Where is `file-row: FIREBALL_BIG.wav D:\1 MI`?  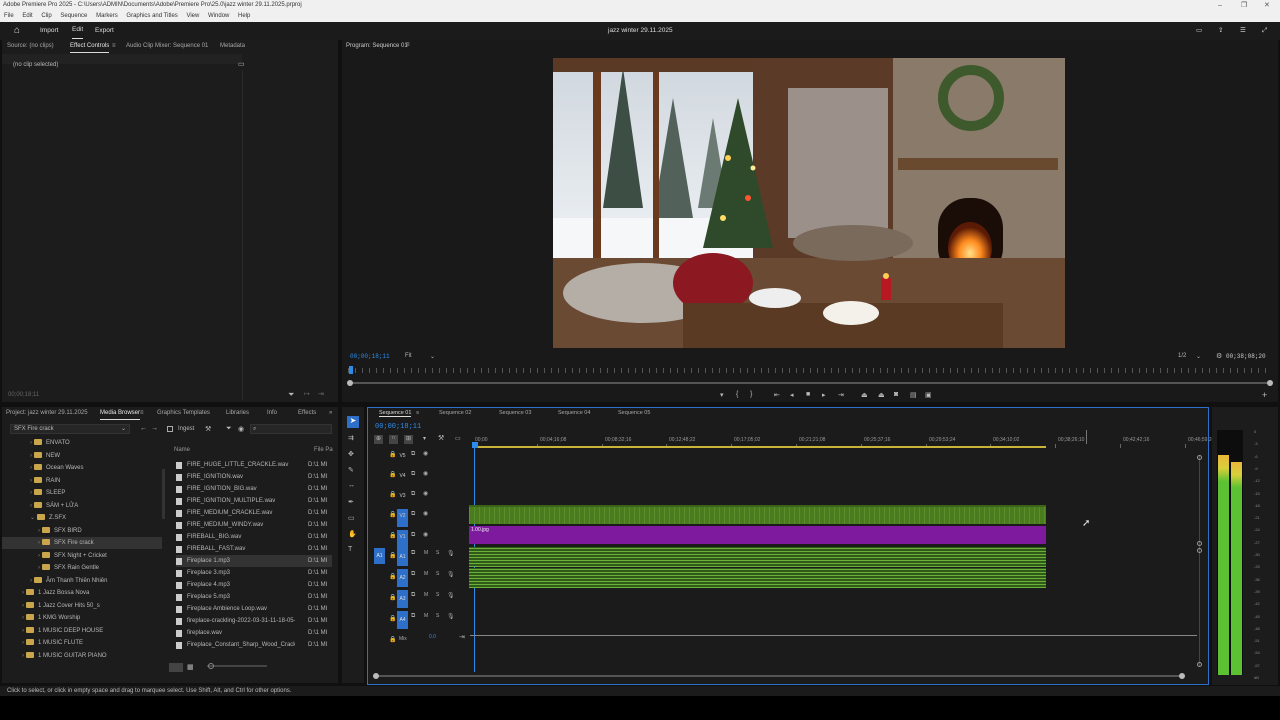 file-row: FIREBALL_BIG.wav D:\1 MI is located at coordinates (254, 537).